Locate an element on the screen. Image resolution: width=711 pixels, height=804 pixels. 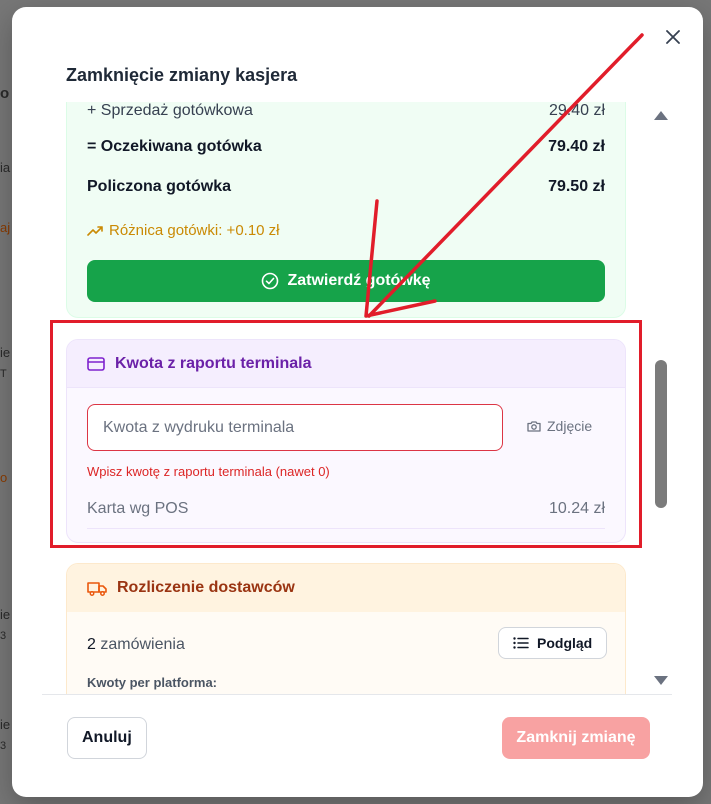
terminal-report-header: Kwota z raportu terminala is located at coordinates (346, 364).